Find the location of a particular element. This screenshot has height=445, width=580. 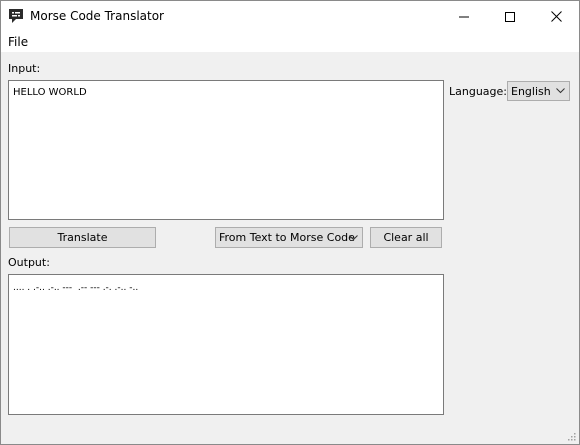

translate-button: Translate is located at coordinates (82, 237).